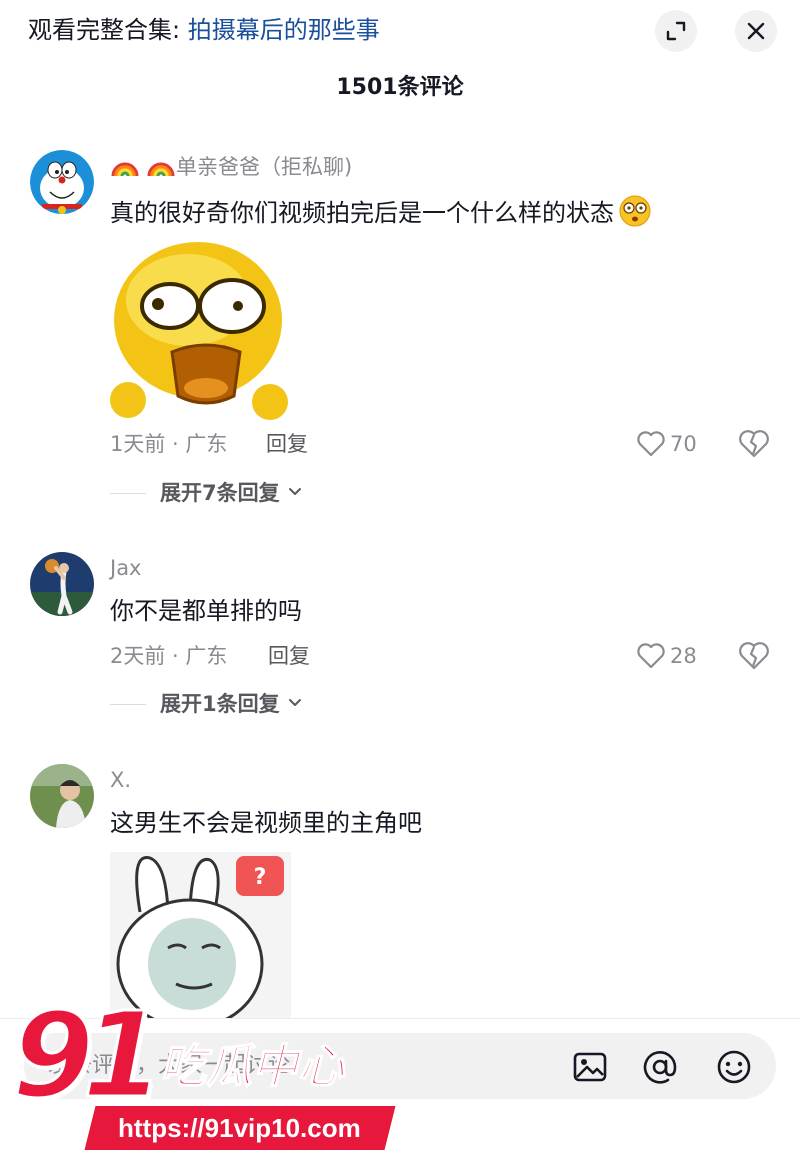  What do you see at coordinates (635, 211) in the screenshot?
I see `dizzy-face-emoji-icon` at bounding box center [635, 211].